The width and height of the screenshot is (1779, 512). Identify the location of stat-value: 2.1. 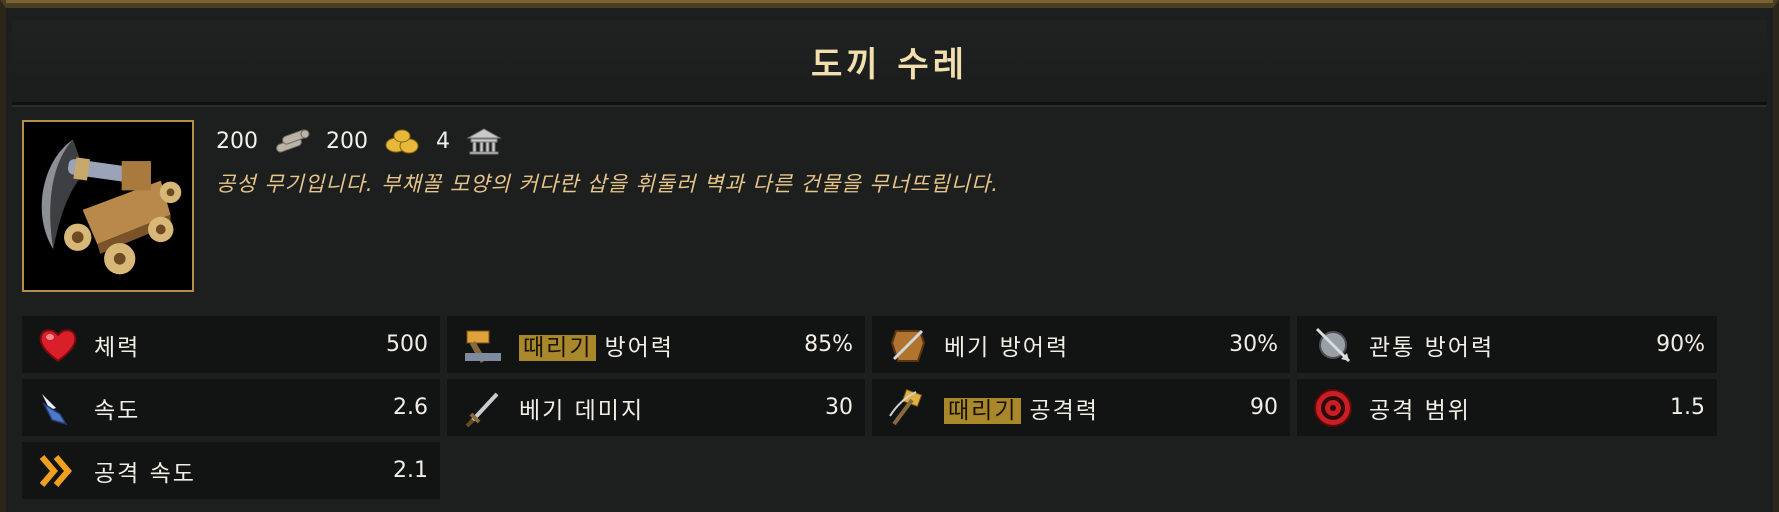
(410, 470).